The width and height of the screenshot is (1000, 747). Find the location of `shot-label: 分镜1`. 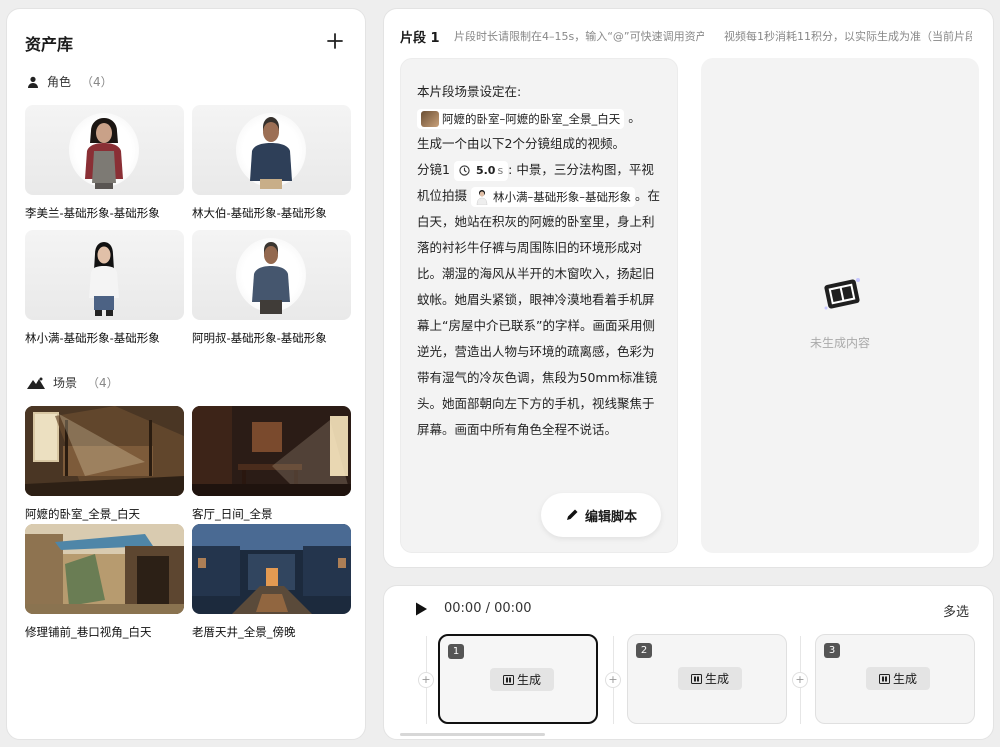

shot-label: 分镜1 is located at coordinates (433, 169).